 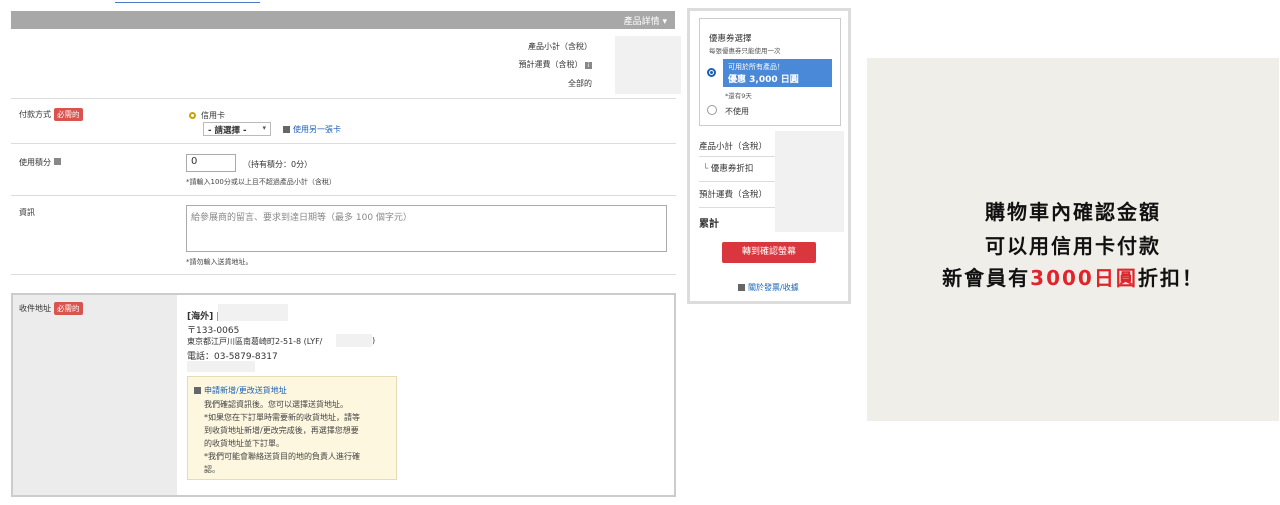 What do you see at coordinates (763, 80) in the screenshot?
I see `coupon-option-line2: 優惠 3,000 日圓` at bounding box center [763, 80].